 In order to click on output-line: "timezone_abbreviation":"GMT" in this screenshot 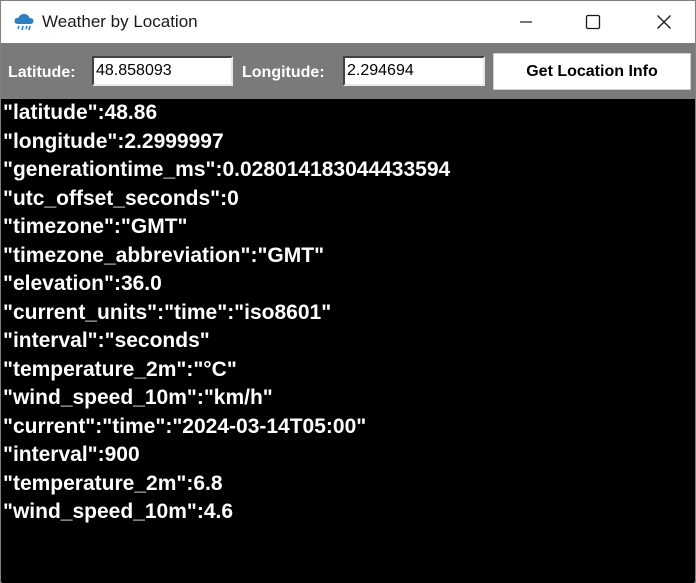, I will do `click(164, 255)`.